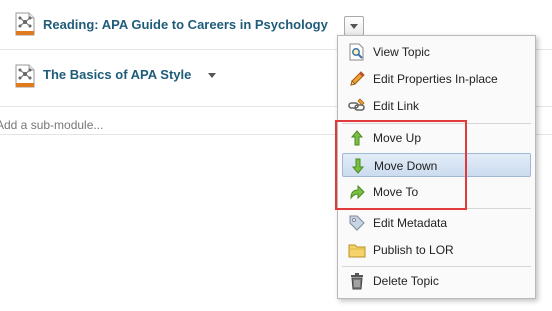  I want to click on menu-item-edit-link: Edit Link, so click(436, 106).